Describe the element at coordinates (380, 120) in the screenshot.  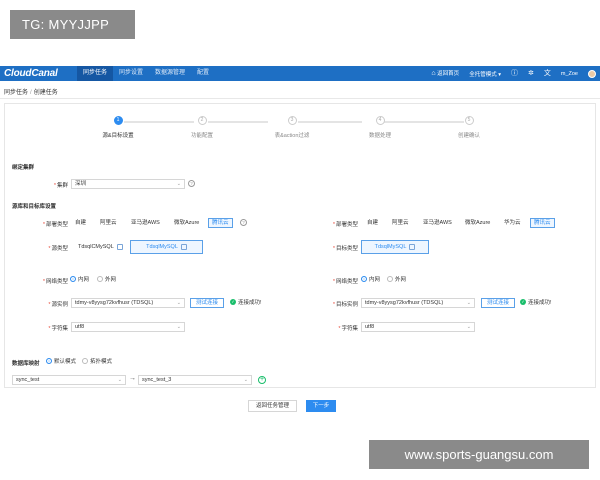
I see `step-4-circle: 4` at that location.